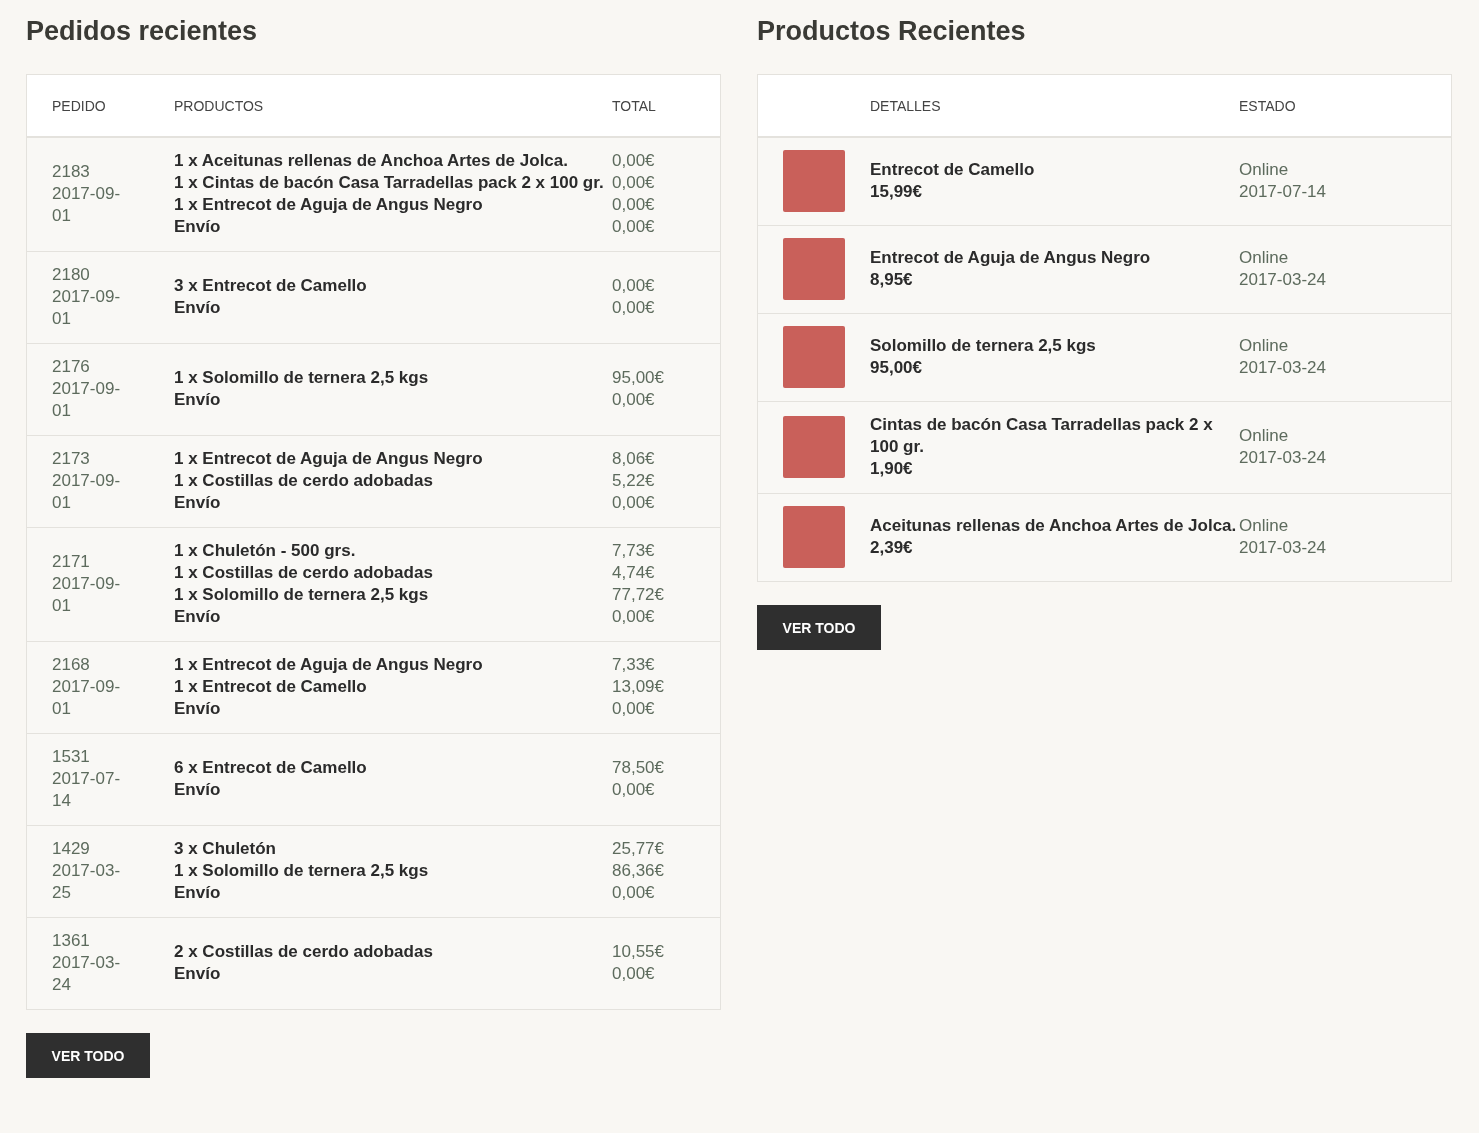 Image resolution: width=1479 pixels, height=1133 pixels. Describe the element at coordinates (634, 665) in the screenshot. I see `line-total: 7,33€` at that location.